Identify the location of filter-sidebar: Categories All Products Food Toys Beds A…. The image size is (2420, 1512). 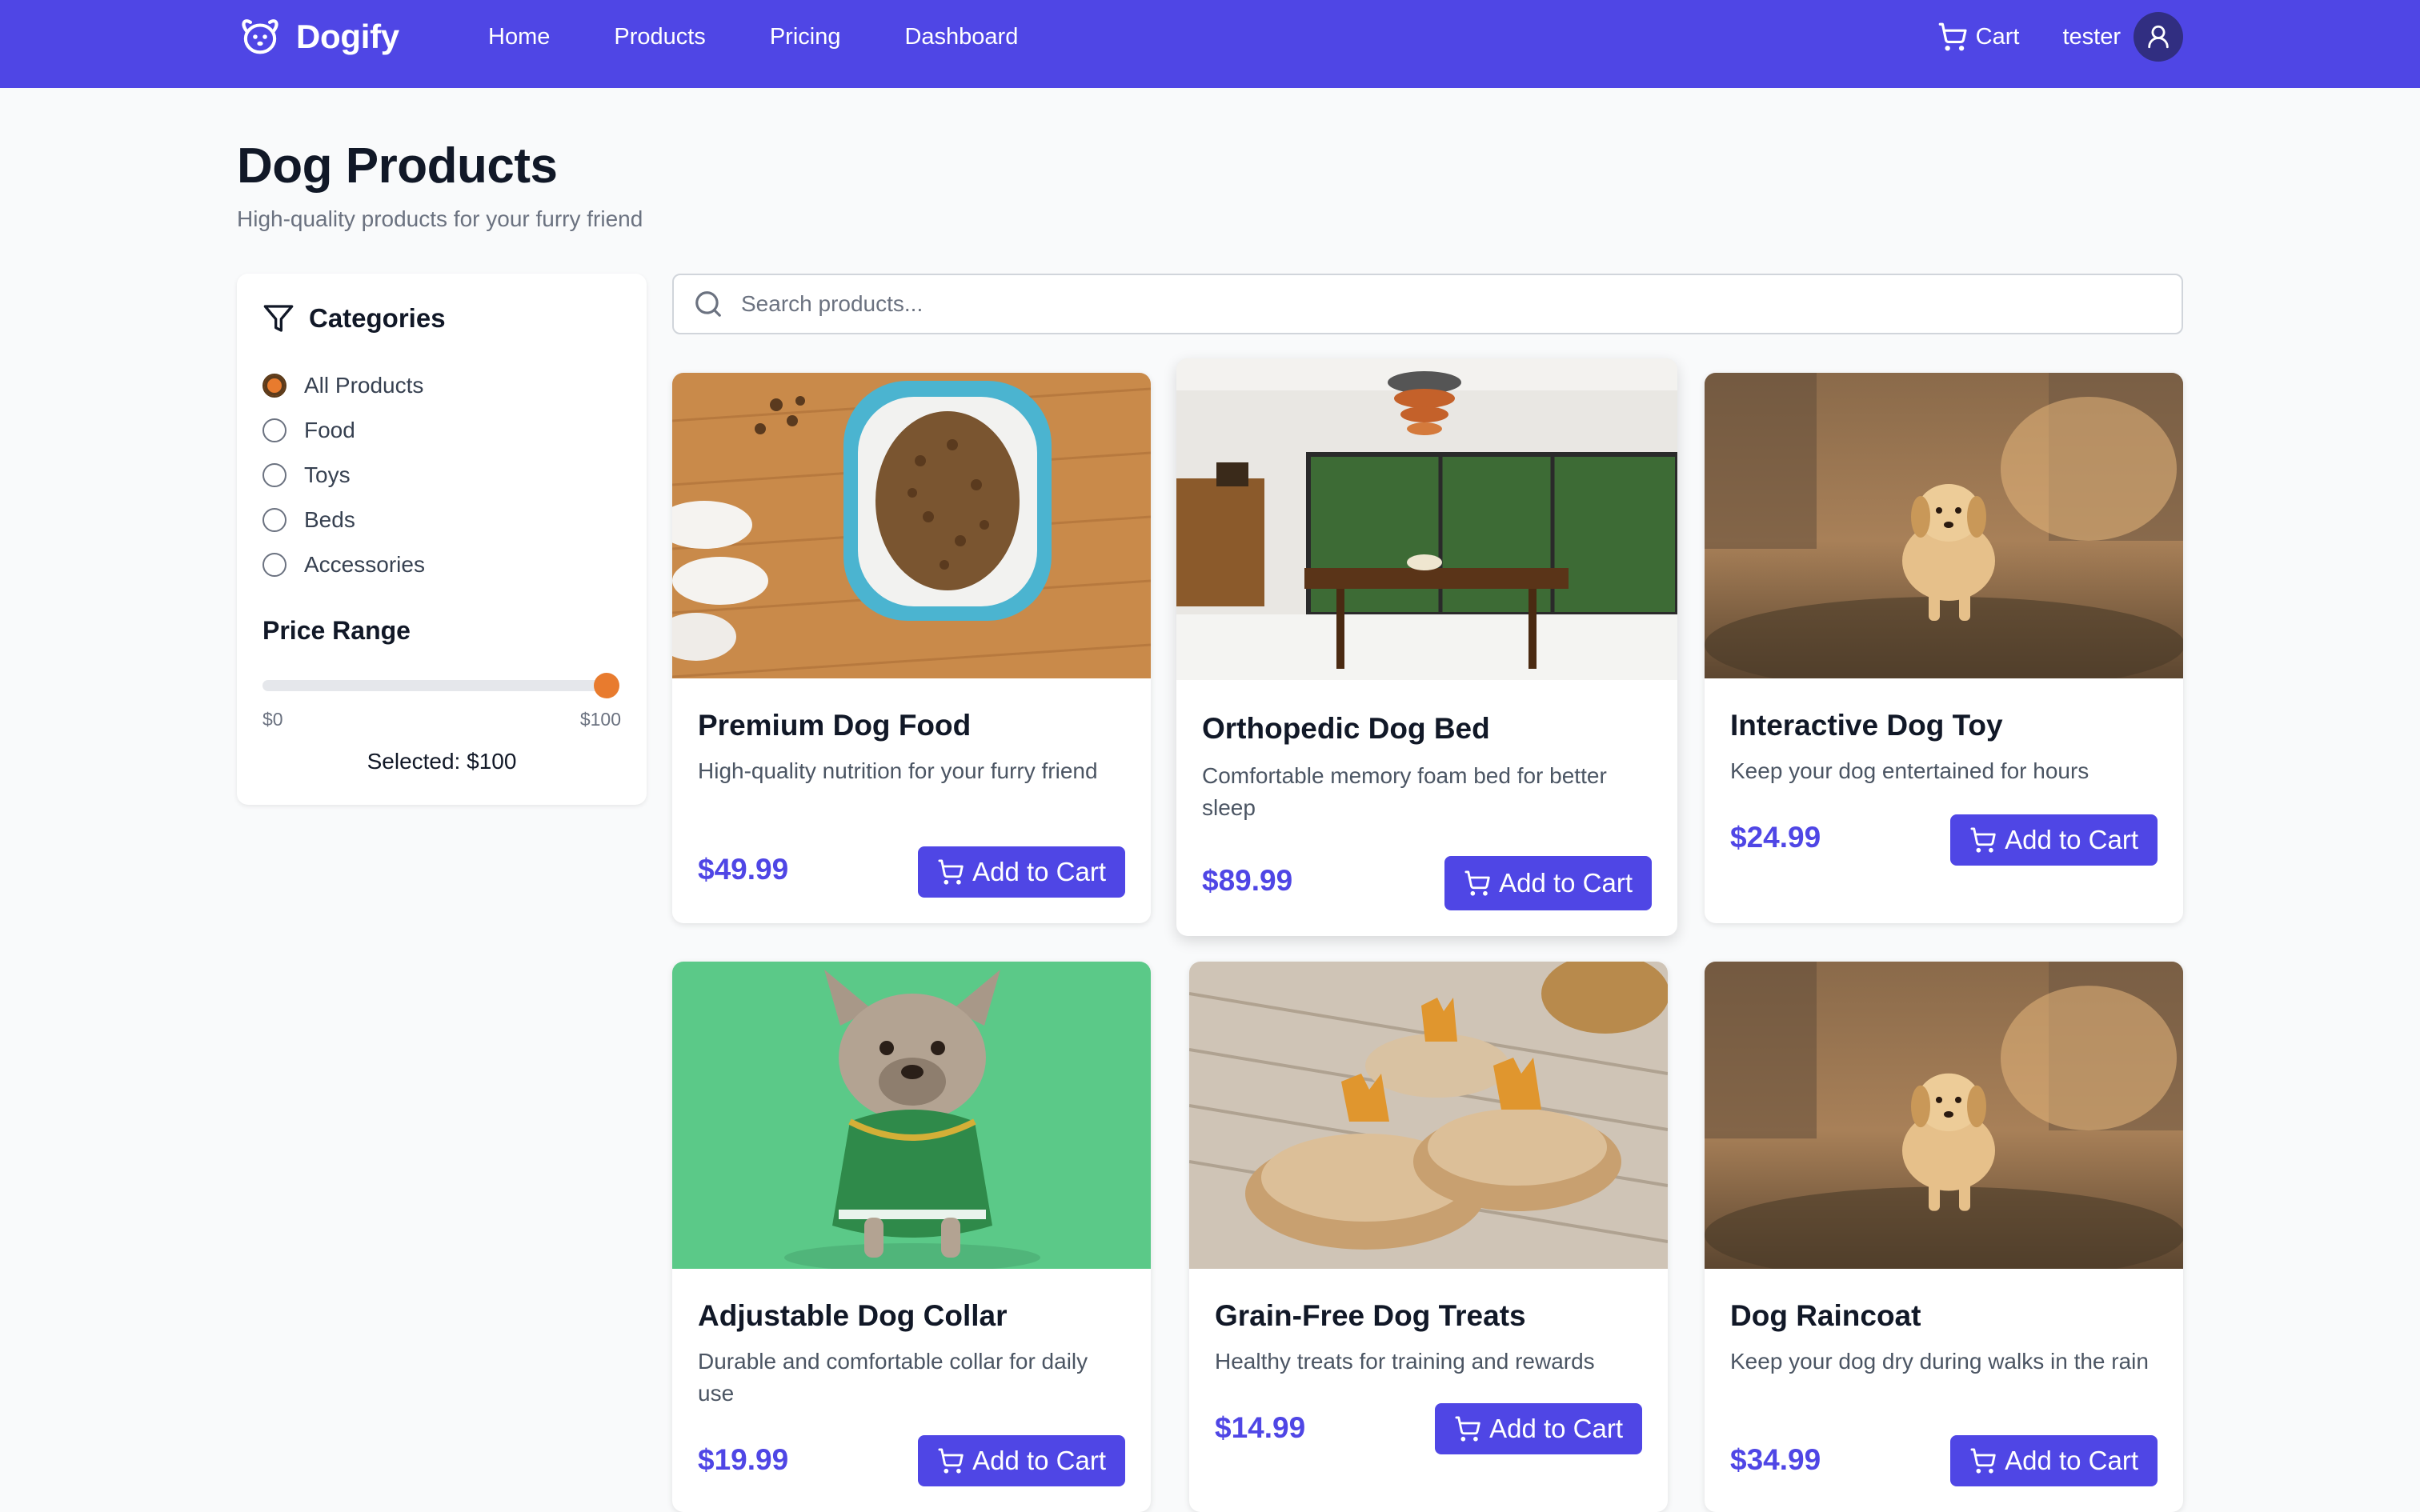
(442, 539).